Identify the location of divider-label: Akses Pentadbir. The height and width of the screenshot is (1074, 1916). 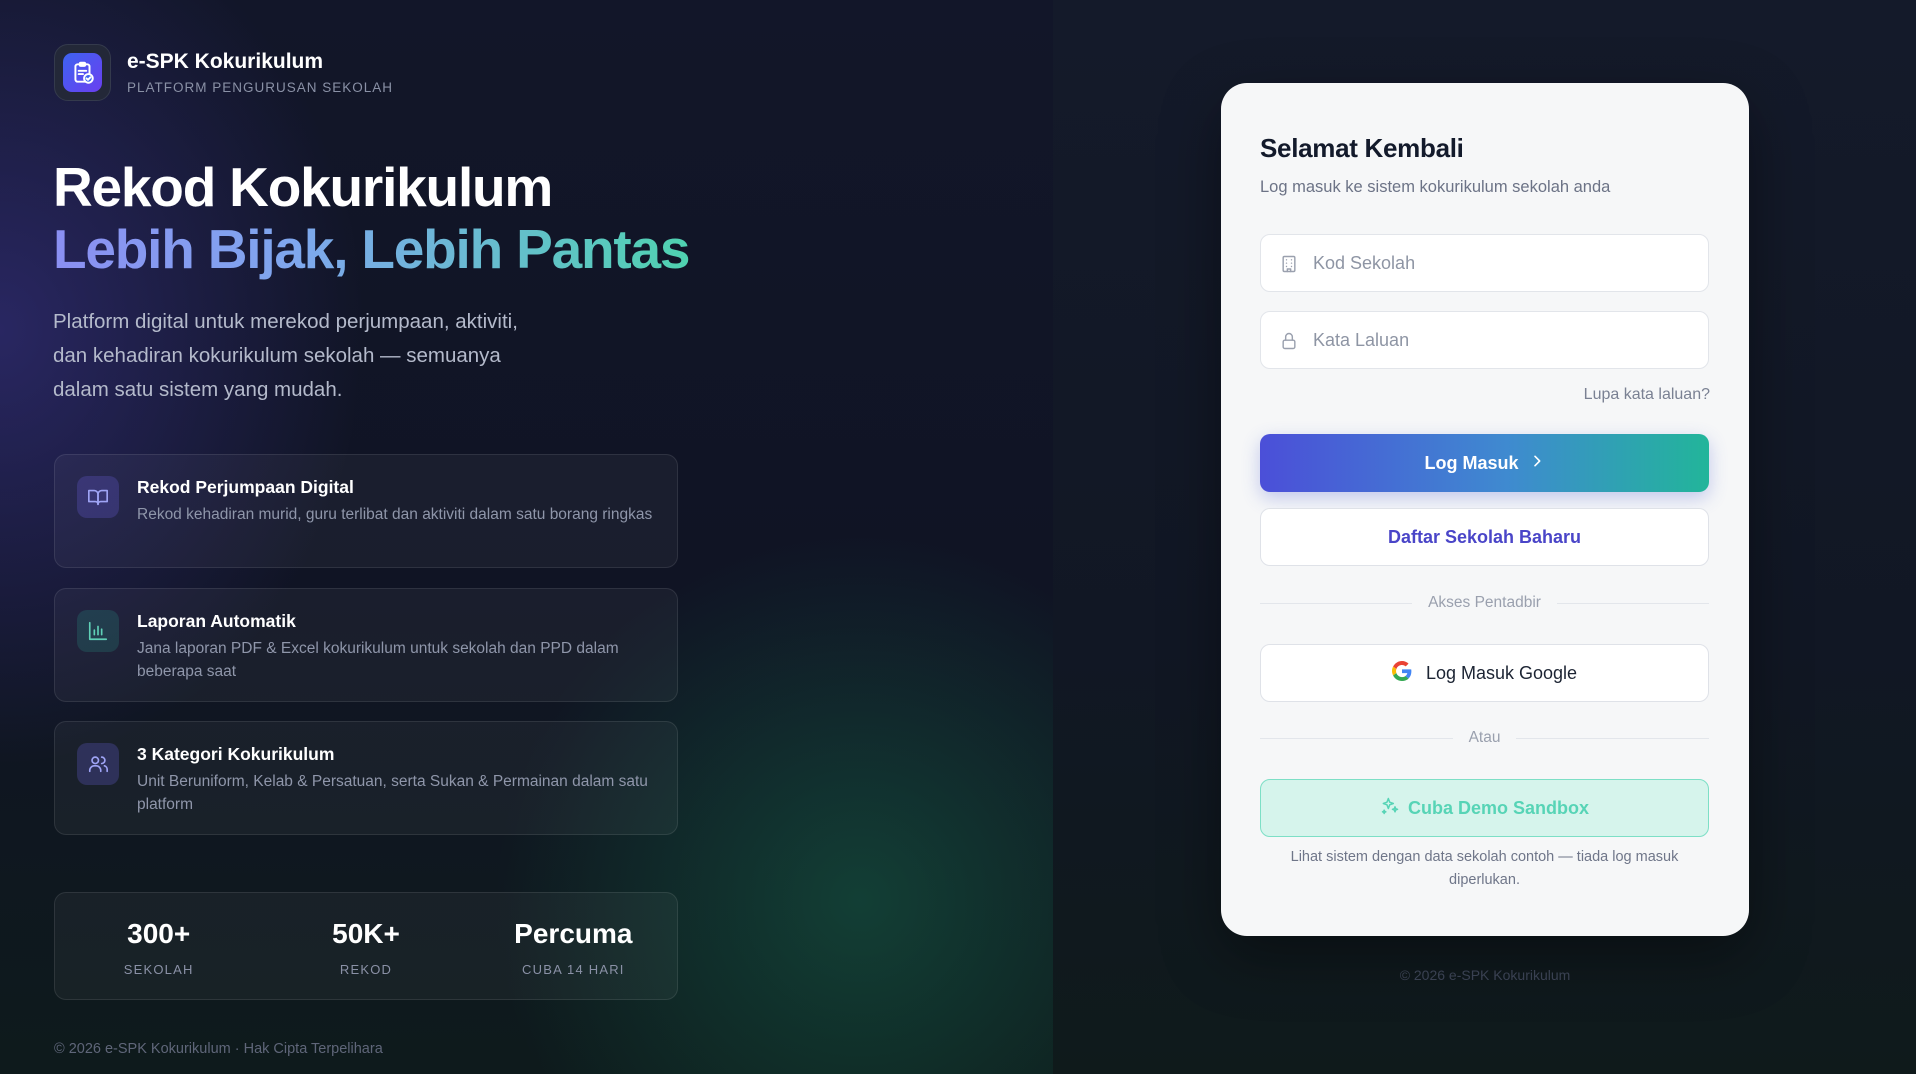
(1484, 602).